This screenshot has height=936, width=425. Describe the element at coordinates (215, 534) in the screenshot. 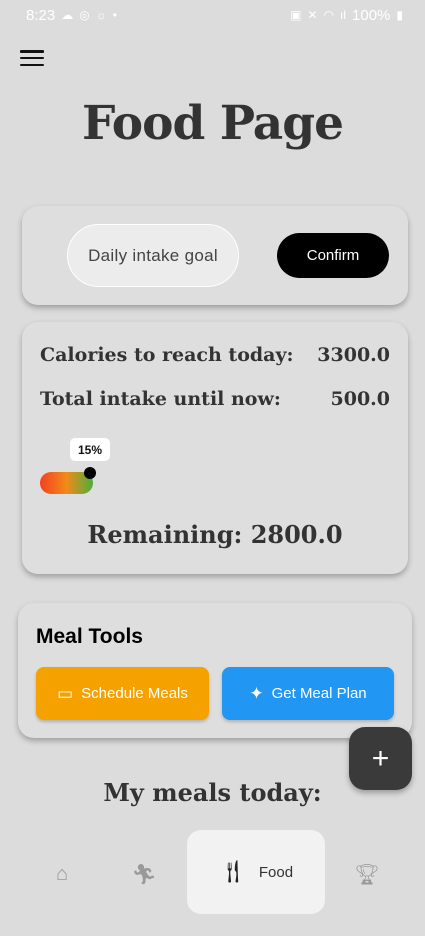

I see `remaining-calories: Remaining: 2800.0` at that location.